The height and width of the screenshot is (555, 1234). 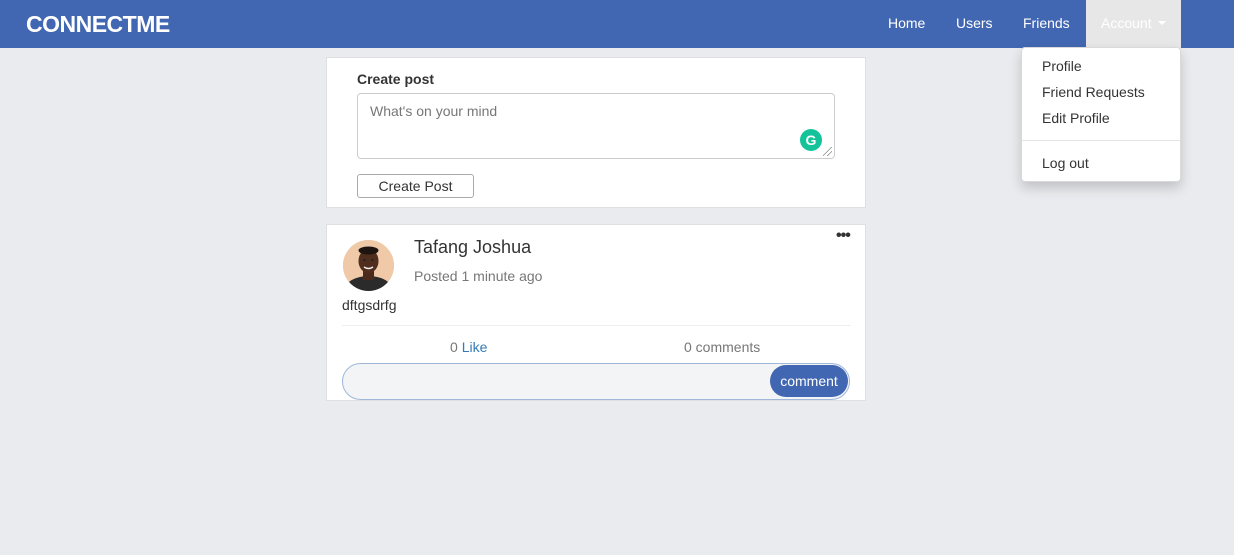 What do you see at coordinates (1162, 23) in the screenshot?
I see `caret-down-icon` at bounding box center [1162, 23].